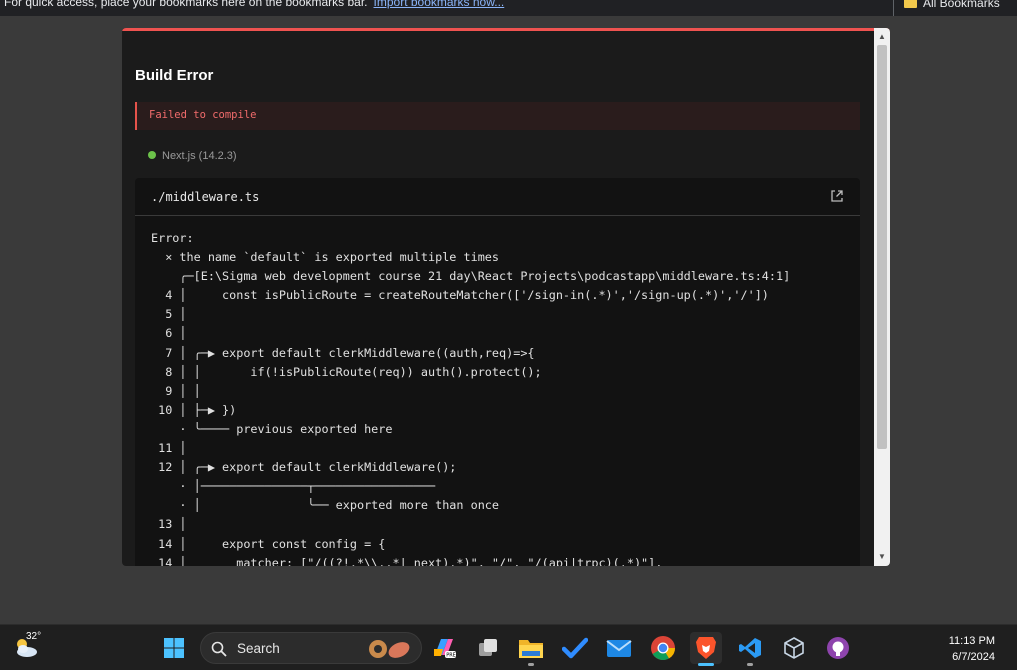 The image size is (1017, 670). I want to click on search-placeholder: Search, so click(258, 648).